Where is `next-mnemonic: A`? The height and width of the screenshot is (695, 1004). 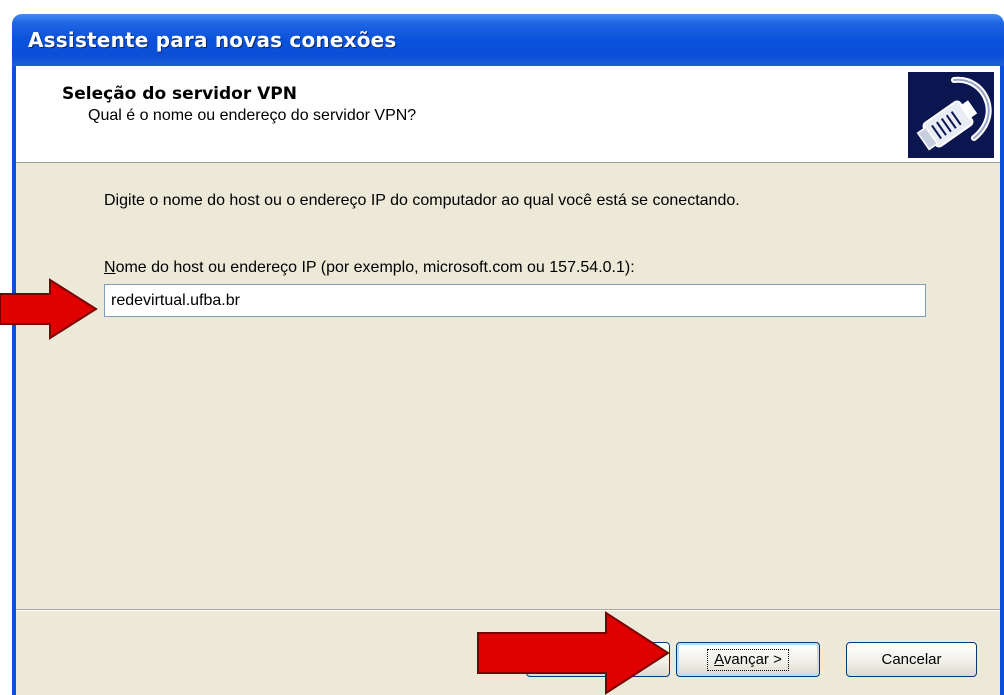
next-mnemonic: A is located at coordinates (719, 659).